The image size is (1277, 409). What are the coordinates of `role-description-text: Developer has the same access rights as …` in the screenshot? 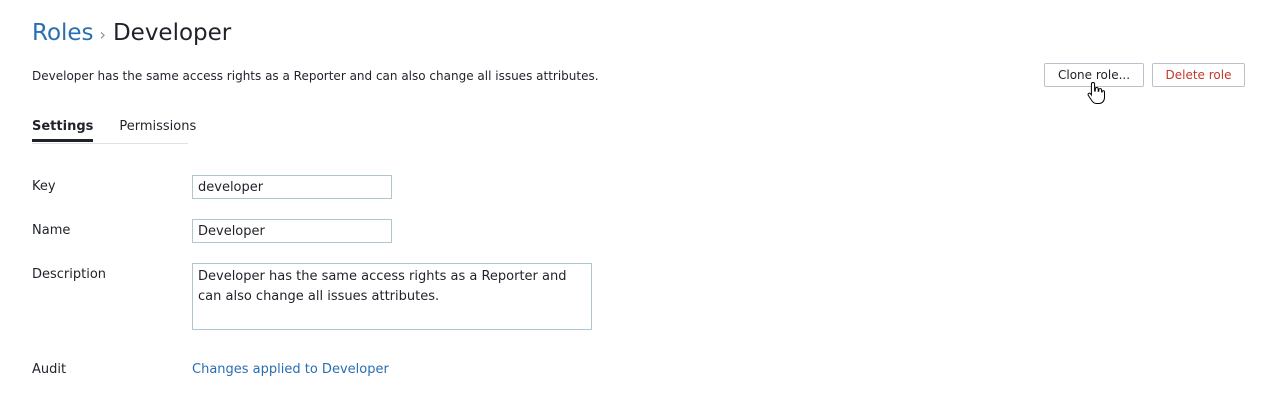 It's located at (315, 76).